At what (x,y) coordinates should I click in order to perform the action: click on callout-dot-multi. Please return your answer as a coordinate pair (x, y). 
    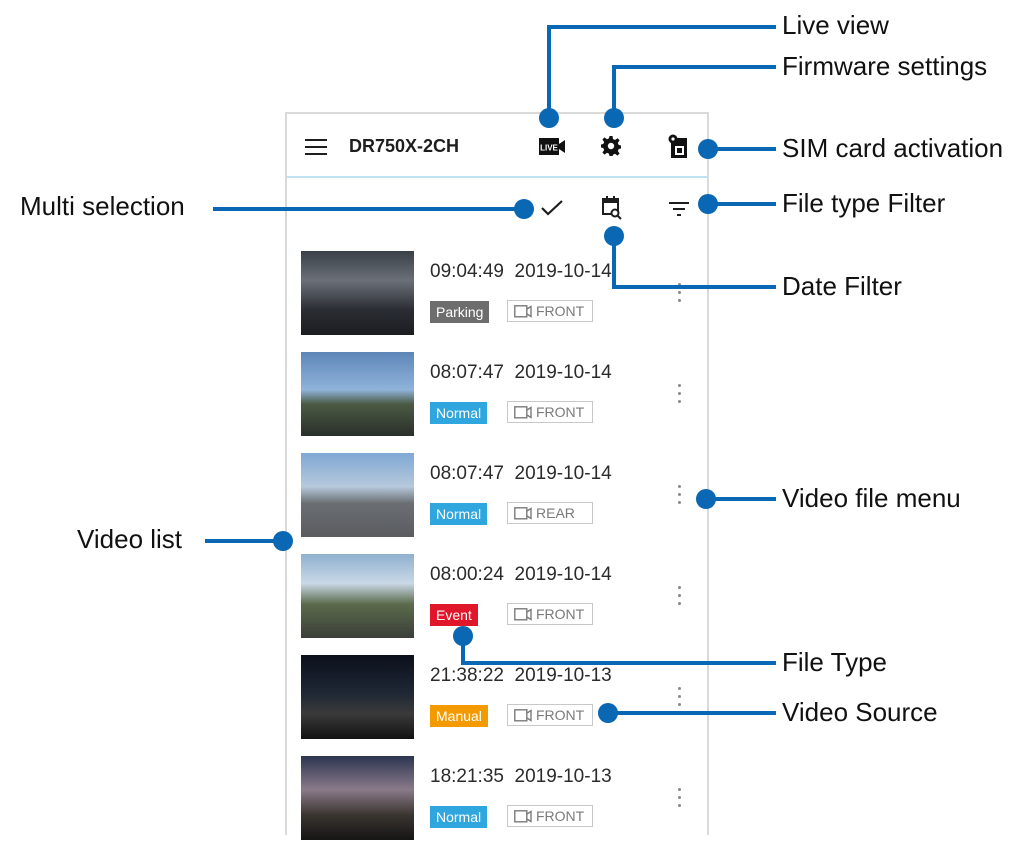
    Looking at the image, I should click on (524, 209).